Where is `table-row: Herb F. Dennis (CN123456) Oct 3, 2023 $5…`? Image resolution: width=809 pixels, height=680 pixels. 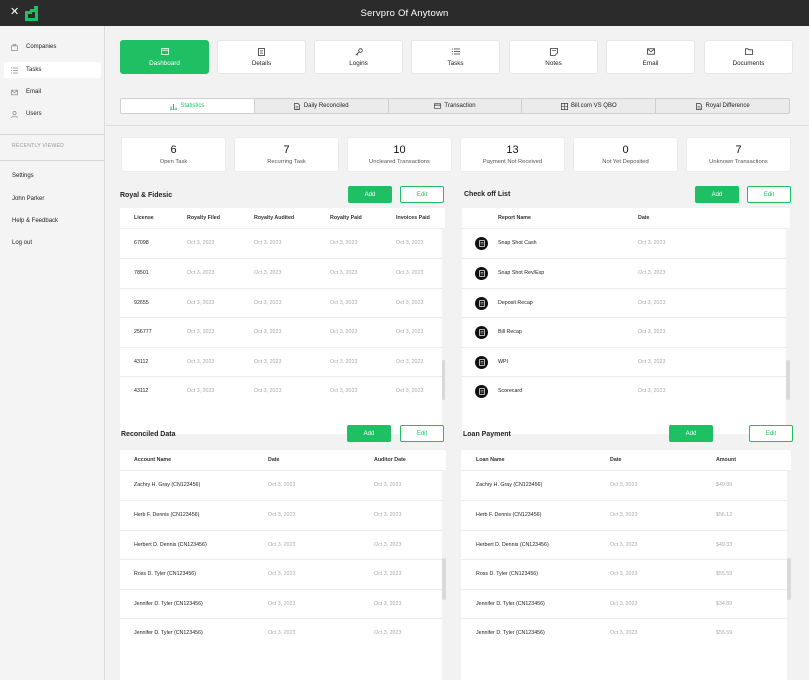
table-row: Herb F. Dennis (CN123456) Oct 3, 2023 $5… is located at coordinates (626, 515).